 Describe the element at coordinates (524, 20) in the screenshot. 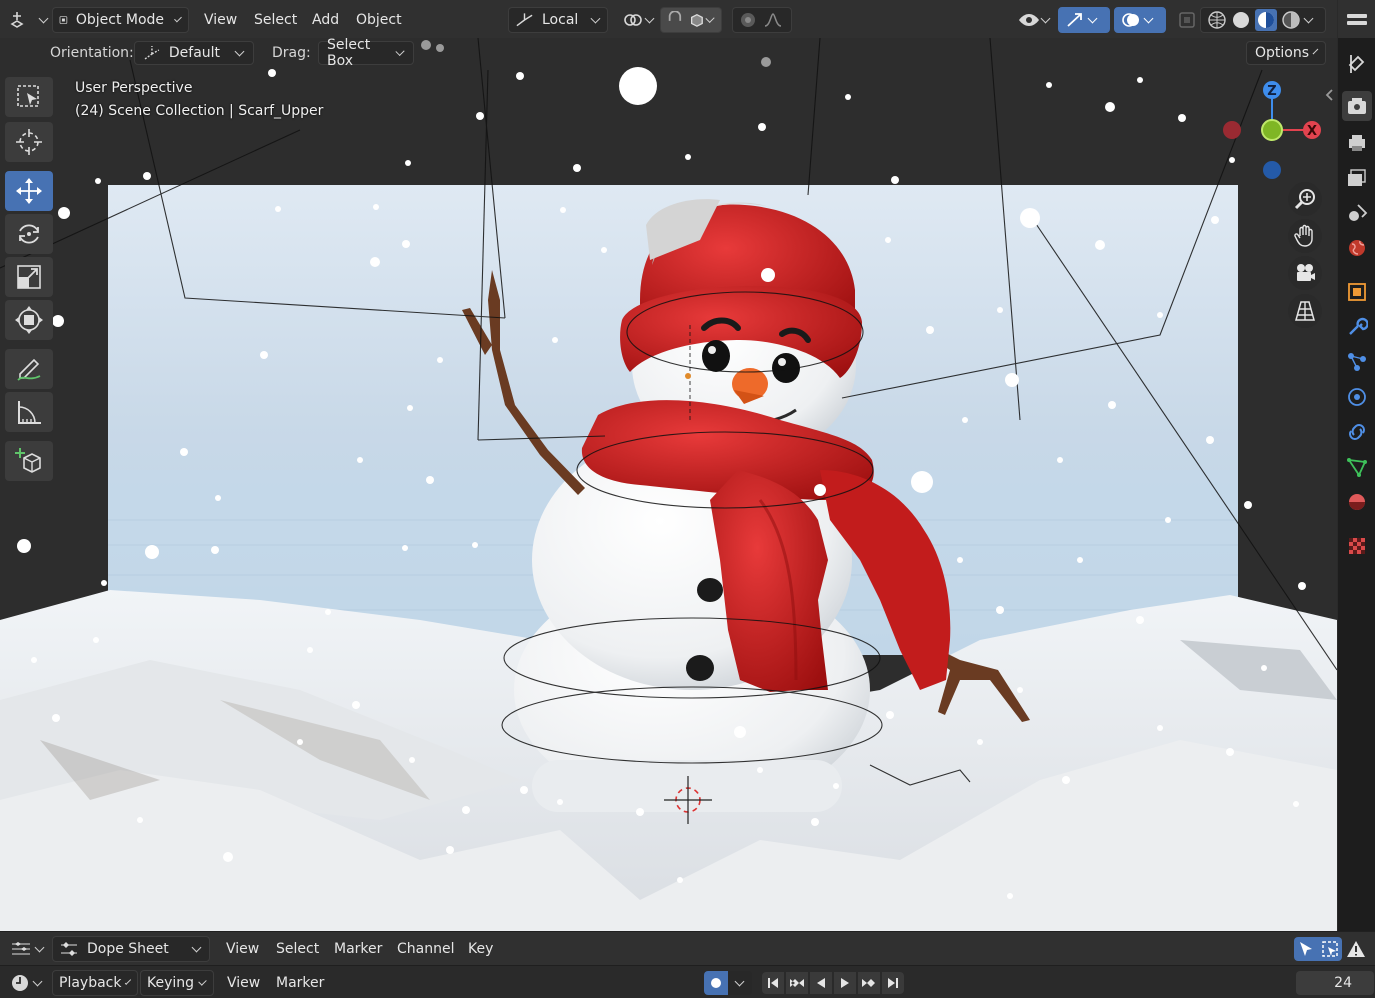

I see `orientation-axes-icon` at that location.